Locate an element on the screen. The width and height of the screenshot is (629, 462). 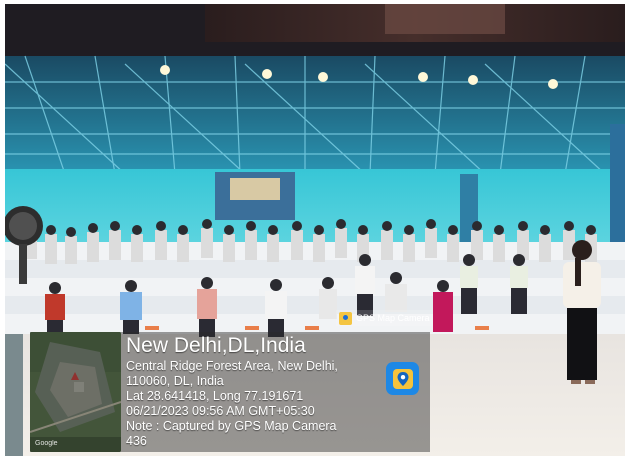
gps-camera-badge: GPS Map Camera is located at coordinates (384, 318).